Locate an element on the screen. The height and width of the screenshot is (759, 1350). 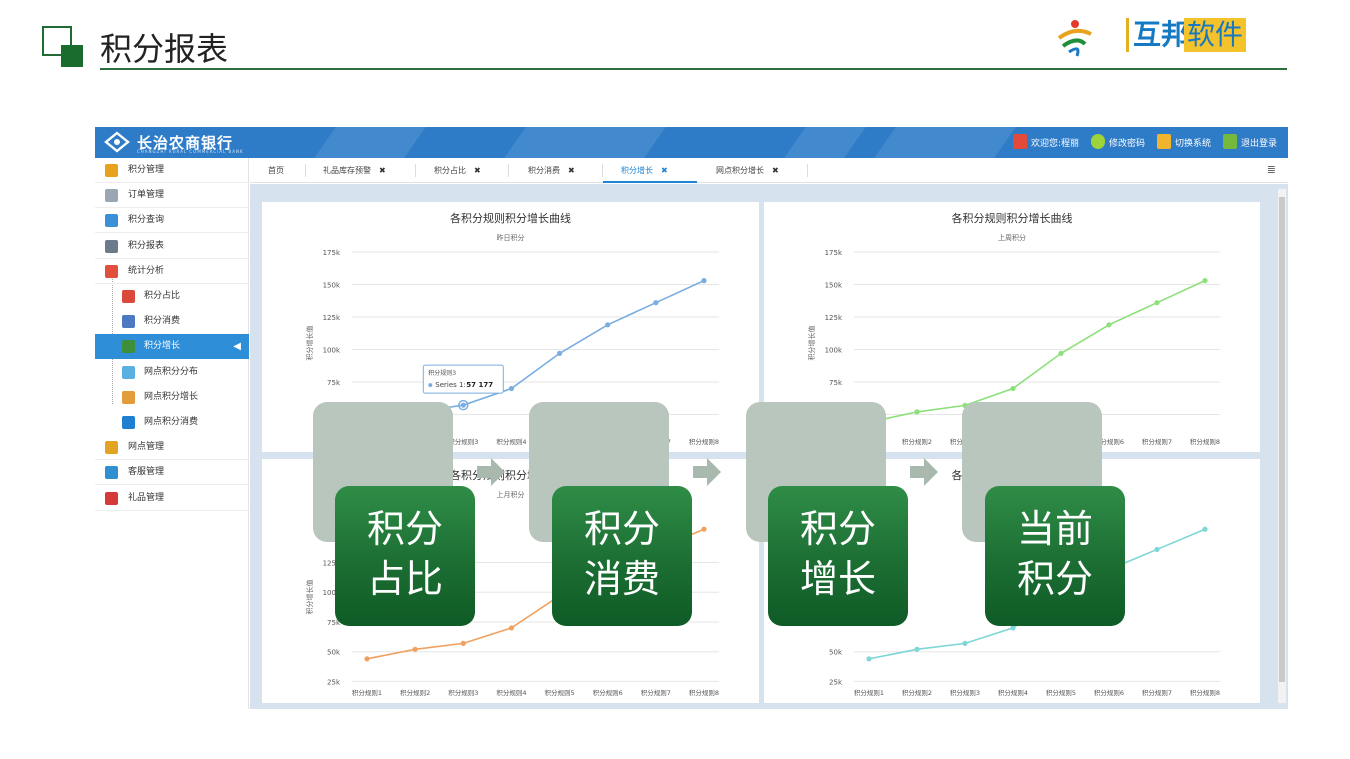
switch-system-link: 切换系统 is located at coordinates (1193, 142).